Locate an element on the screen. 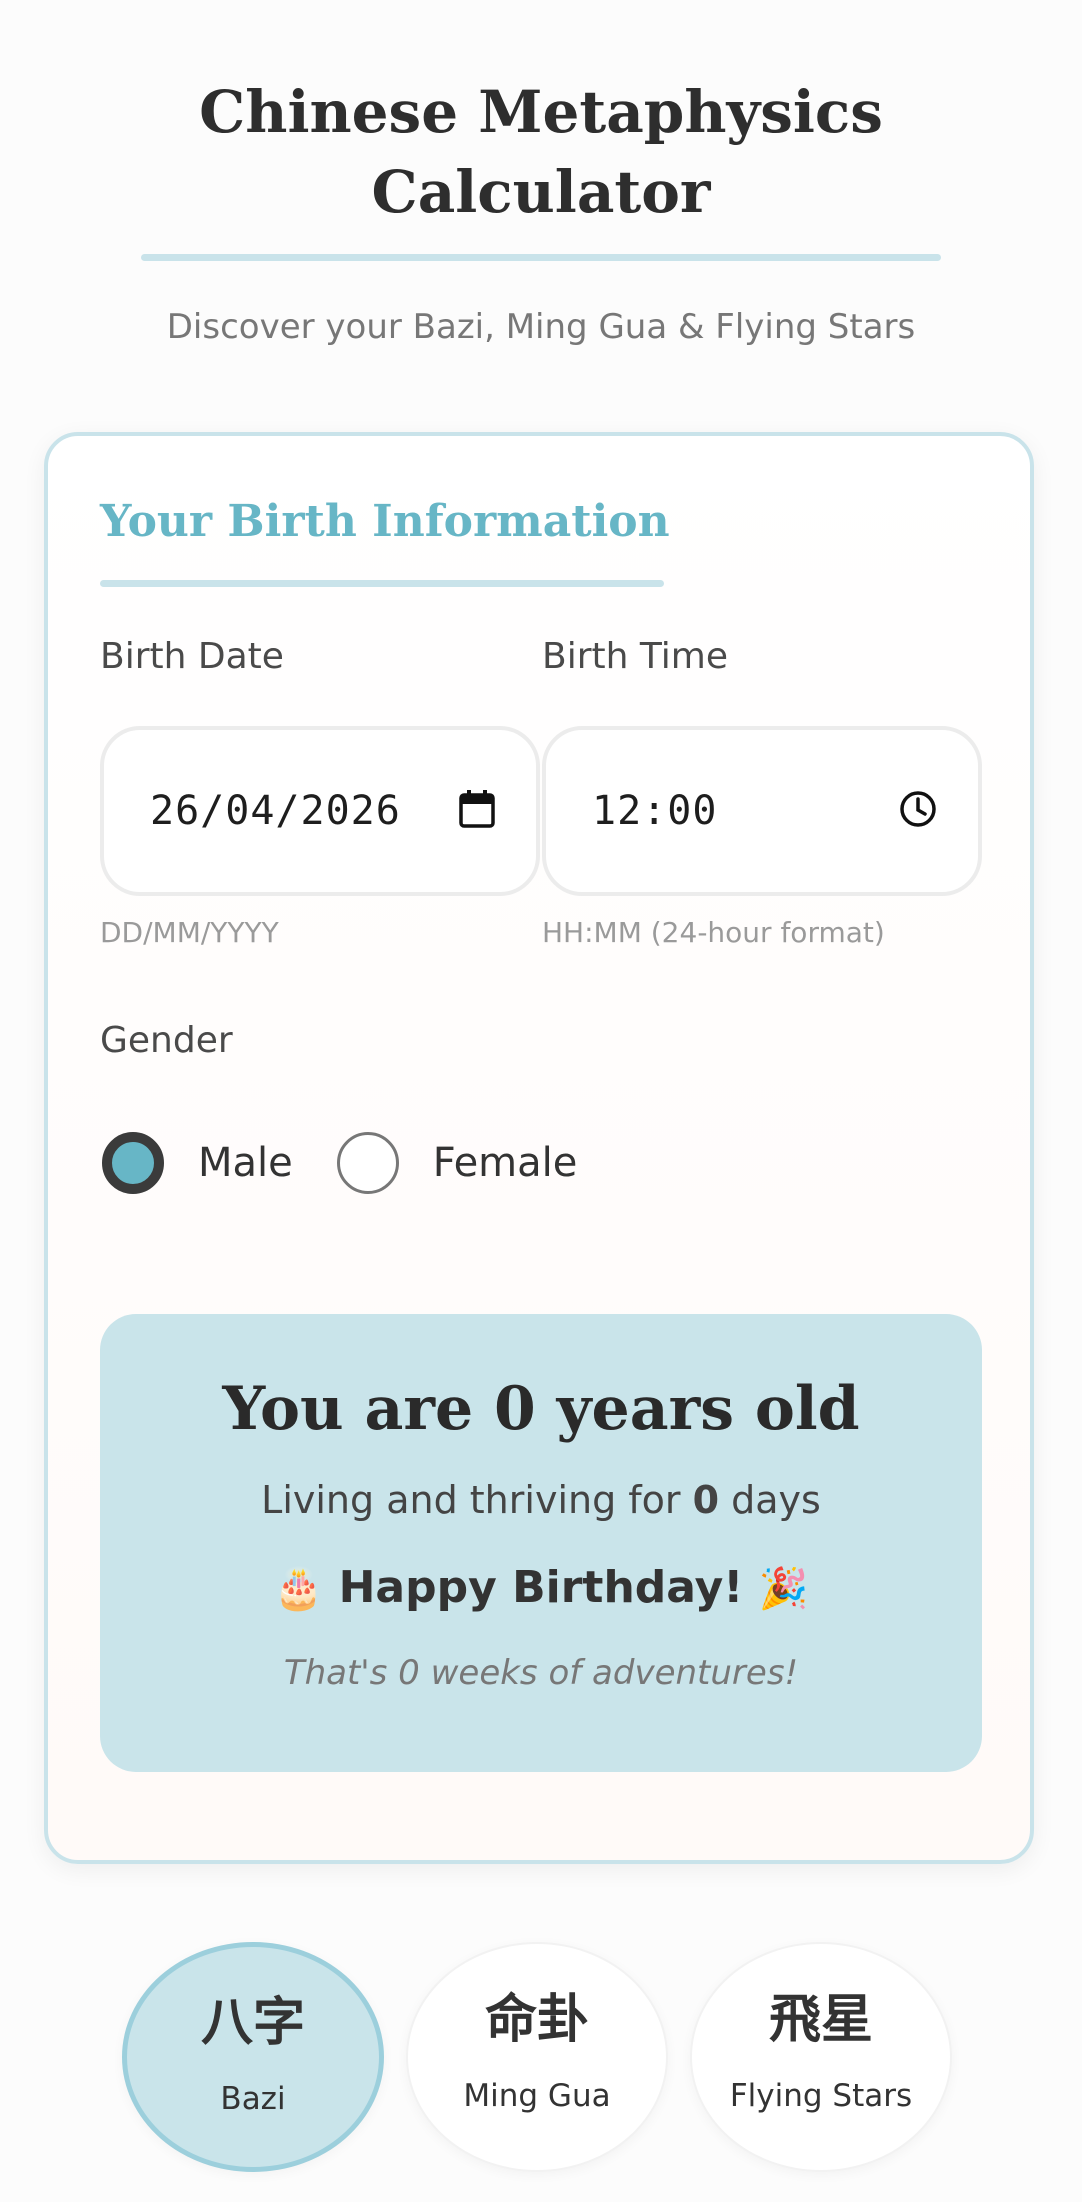 The height and width of the screenshot is (2202, 1082). tab-ming-gua-label: Ming Gua is located at coordinates (537, 2096).